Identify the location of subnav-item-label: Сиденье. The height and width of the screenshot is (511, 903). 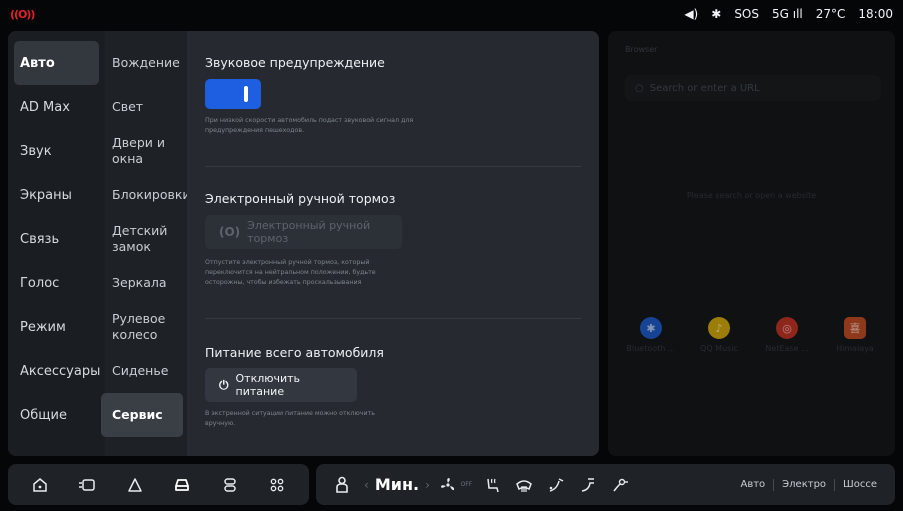
(140, 370).